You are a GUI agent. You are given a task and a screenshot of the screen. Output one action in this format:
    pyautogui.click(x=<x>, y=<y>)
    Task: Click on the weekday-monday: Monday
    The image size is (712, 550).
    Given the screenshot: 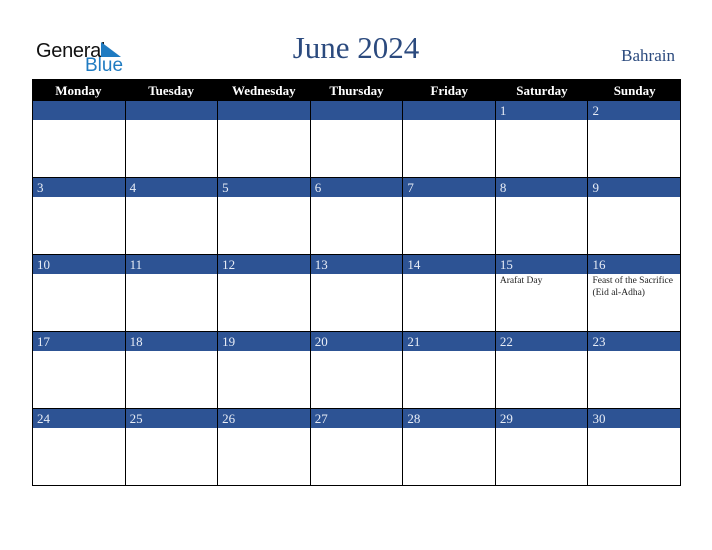 What is the action you would take?
    pyautogui.click(x=78, y=90)
    